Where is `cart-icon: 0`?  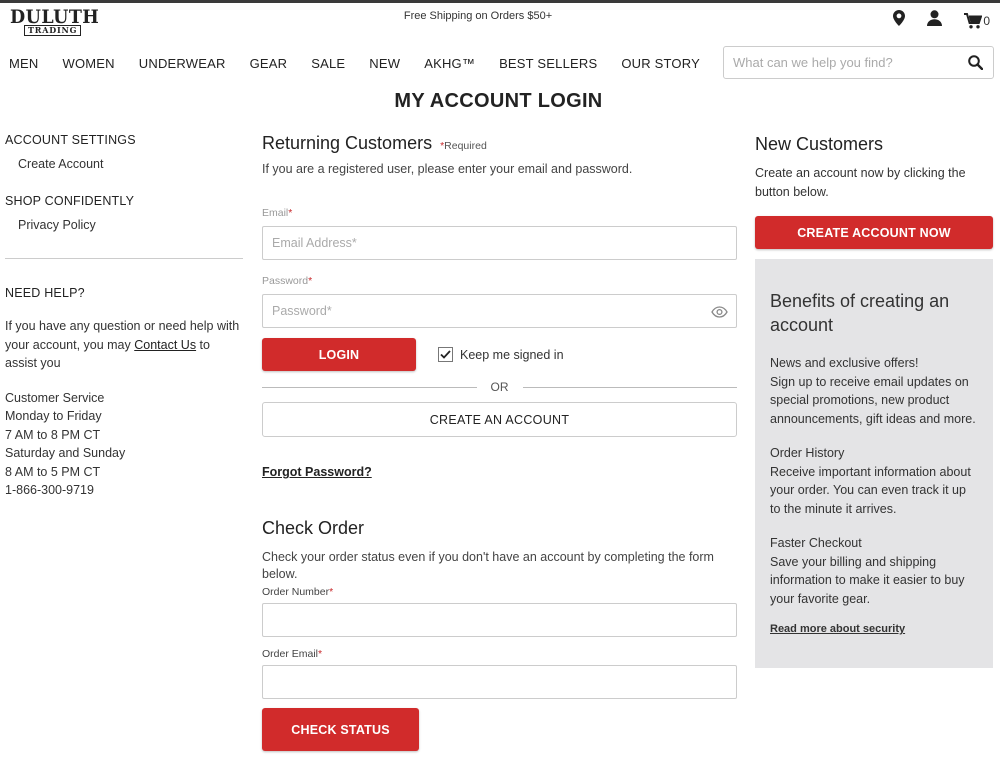 cart-icon: 0 is located at coordinates (977, 20).